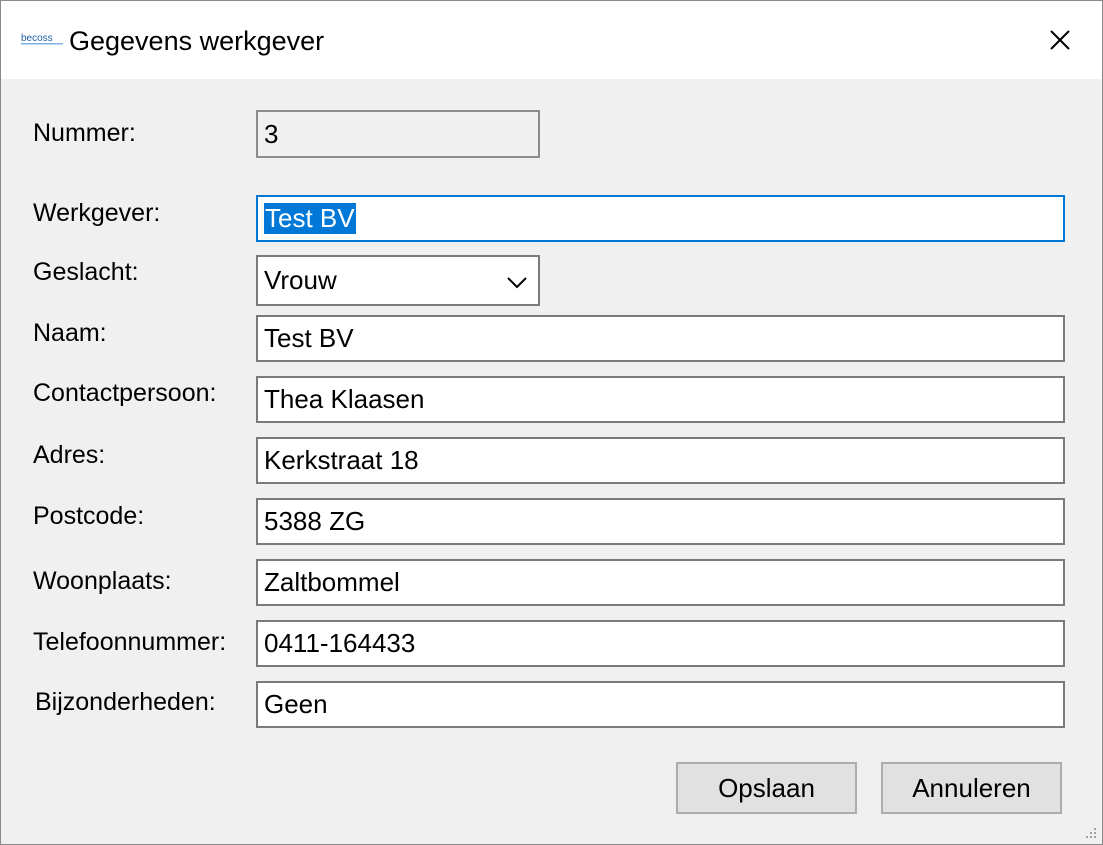 The image size is (1103, 845). I want to click on close-icon, so click(1060, 40).